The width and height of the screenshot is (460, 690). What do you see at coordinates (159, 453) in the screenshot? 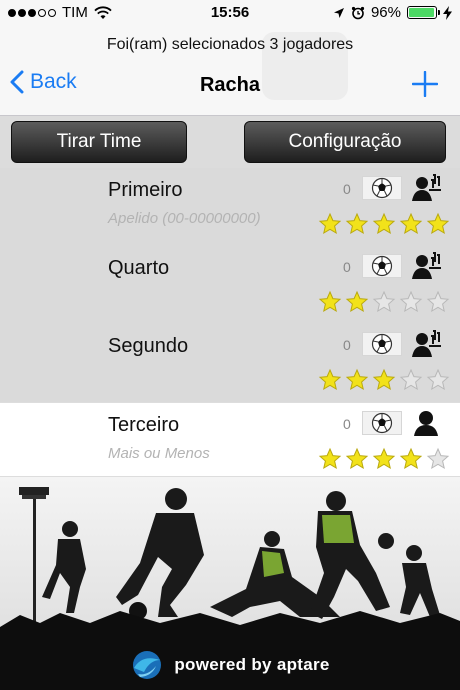
I see `player-subtitle: Mais ou Menos` at bounding box center [159, 453].